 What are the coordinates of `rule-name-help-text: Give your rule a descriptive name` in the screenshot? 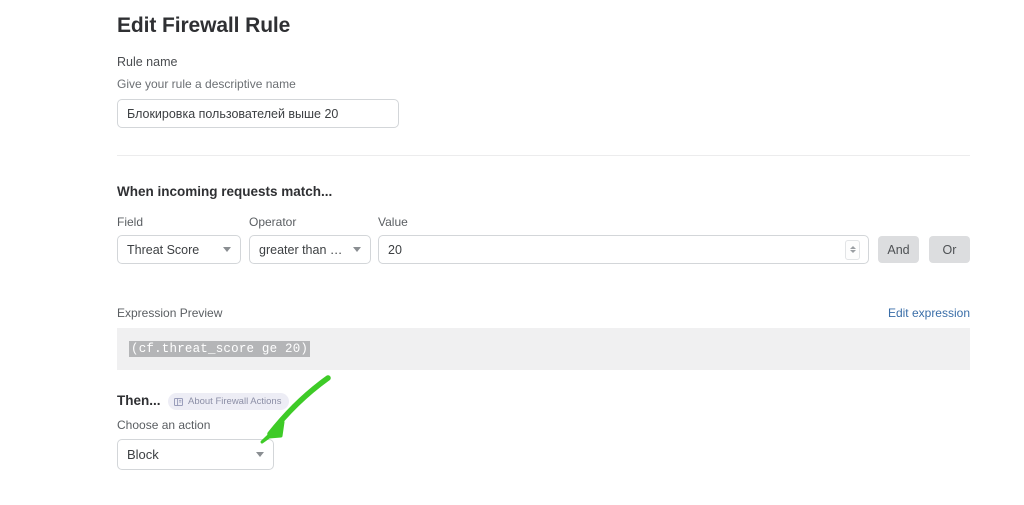 It's located at (206, 84).